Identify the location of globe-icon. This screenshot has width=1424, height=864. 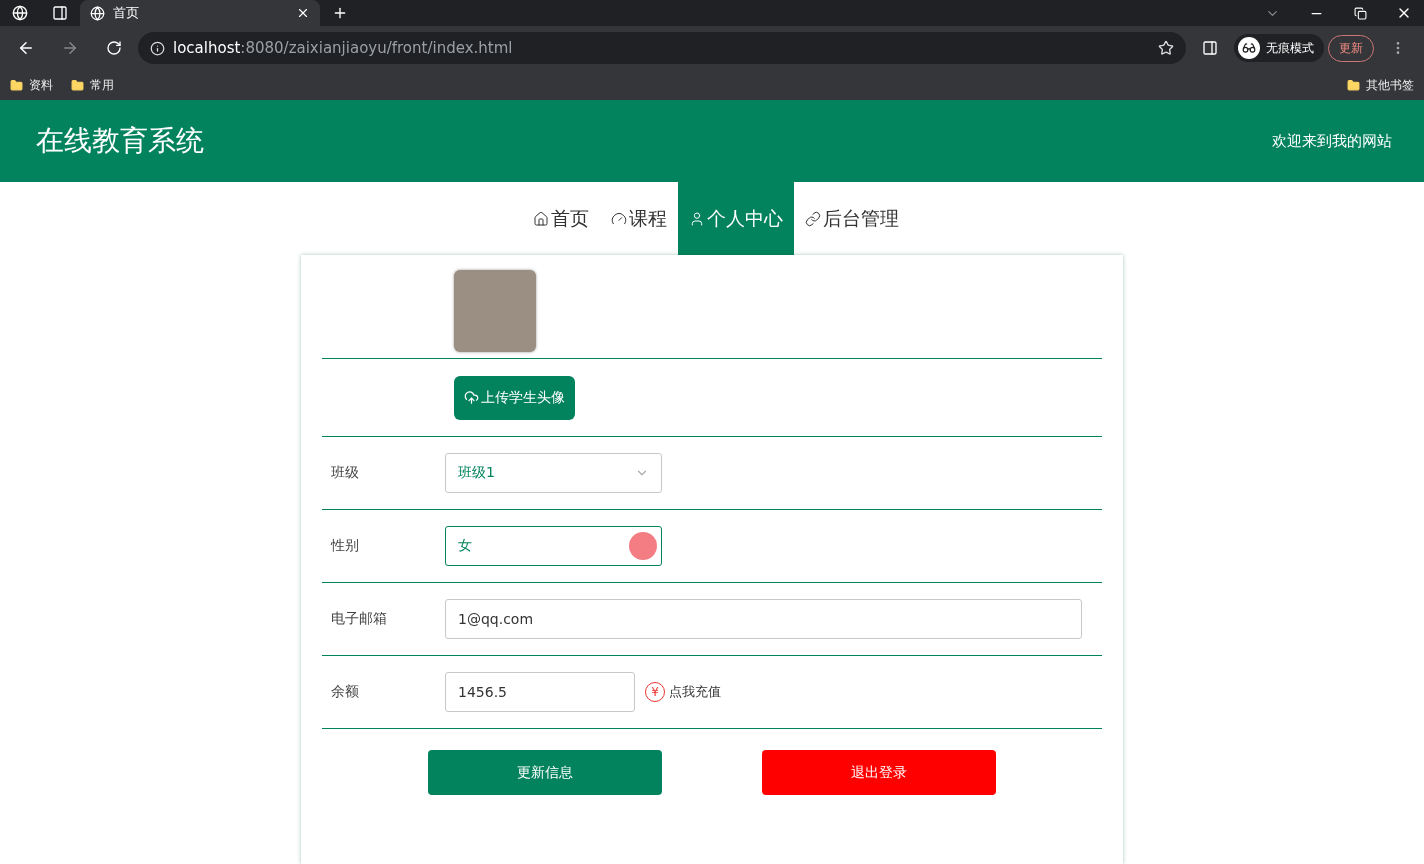
(97, 13).